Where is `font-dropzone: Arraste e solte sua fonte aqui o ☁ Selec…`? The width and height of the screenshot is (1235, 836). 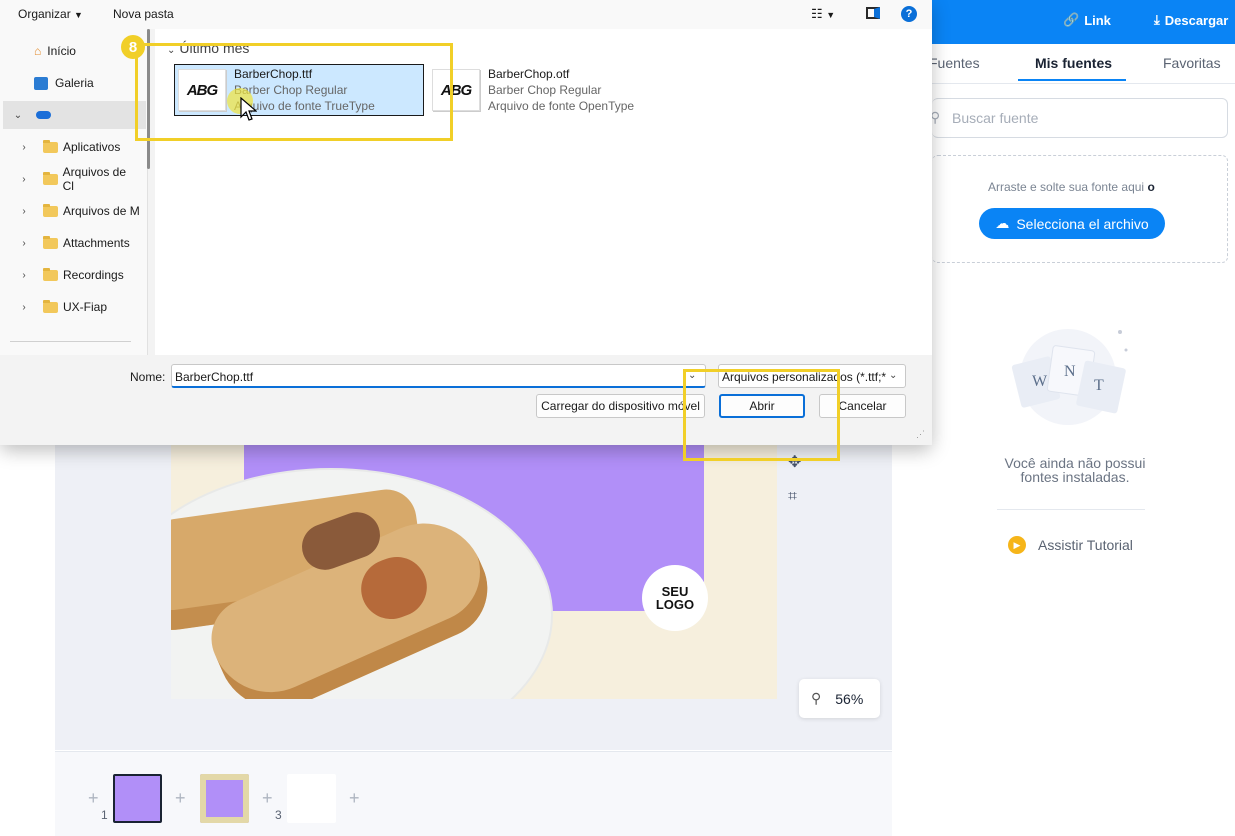
font-dropzone: Arraste e solte sua fonte aqui o ☁ Selec… is located at coordinates (1080, 209).